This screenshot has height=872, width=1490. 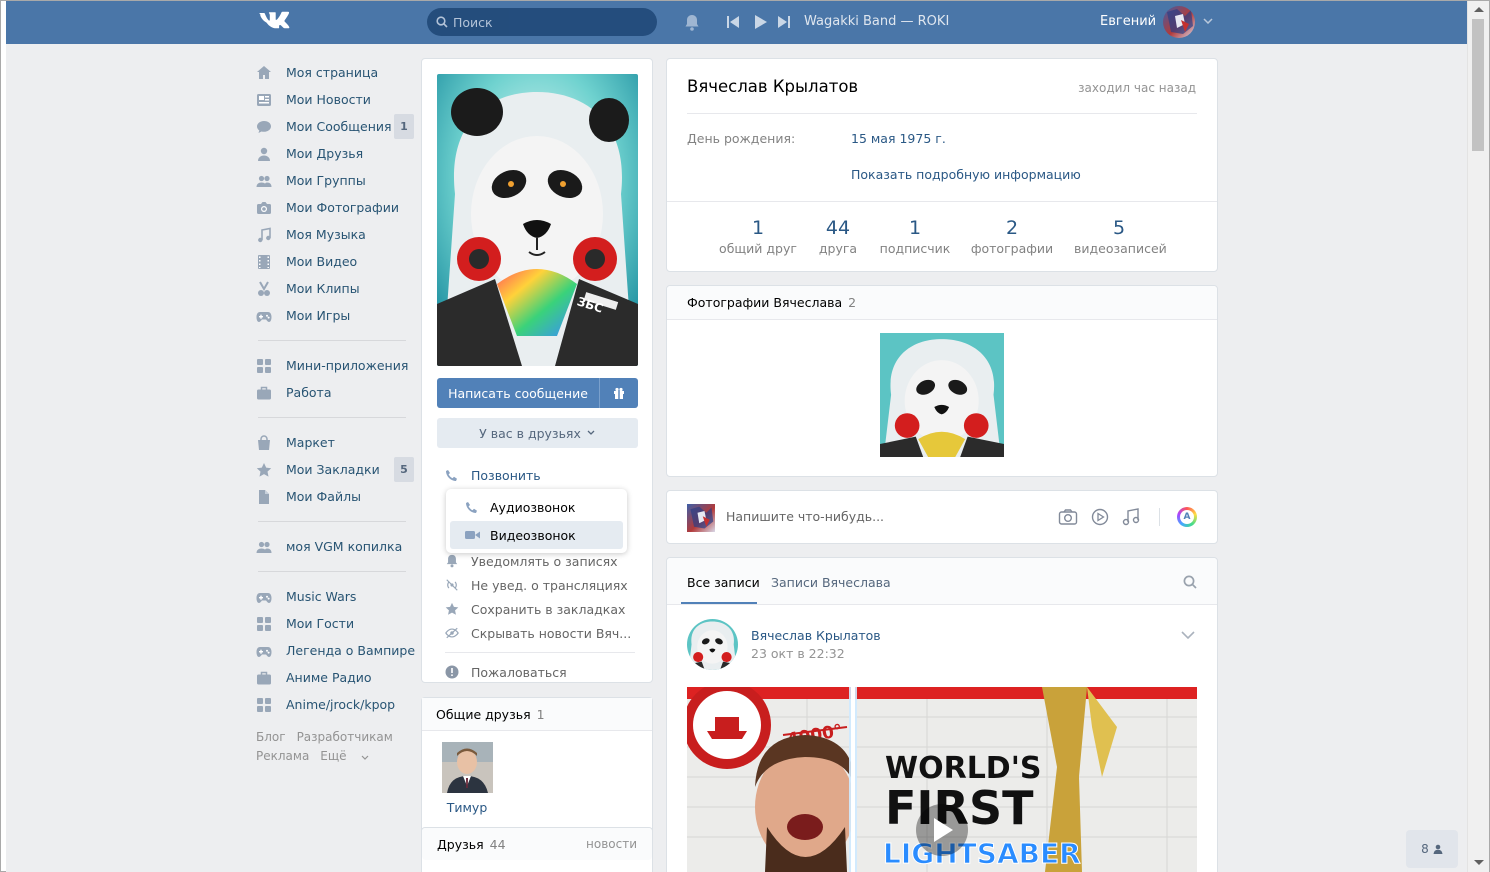 I want to click on footer-link-blog: Блог, so click(x=271, y=737).